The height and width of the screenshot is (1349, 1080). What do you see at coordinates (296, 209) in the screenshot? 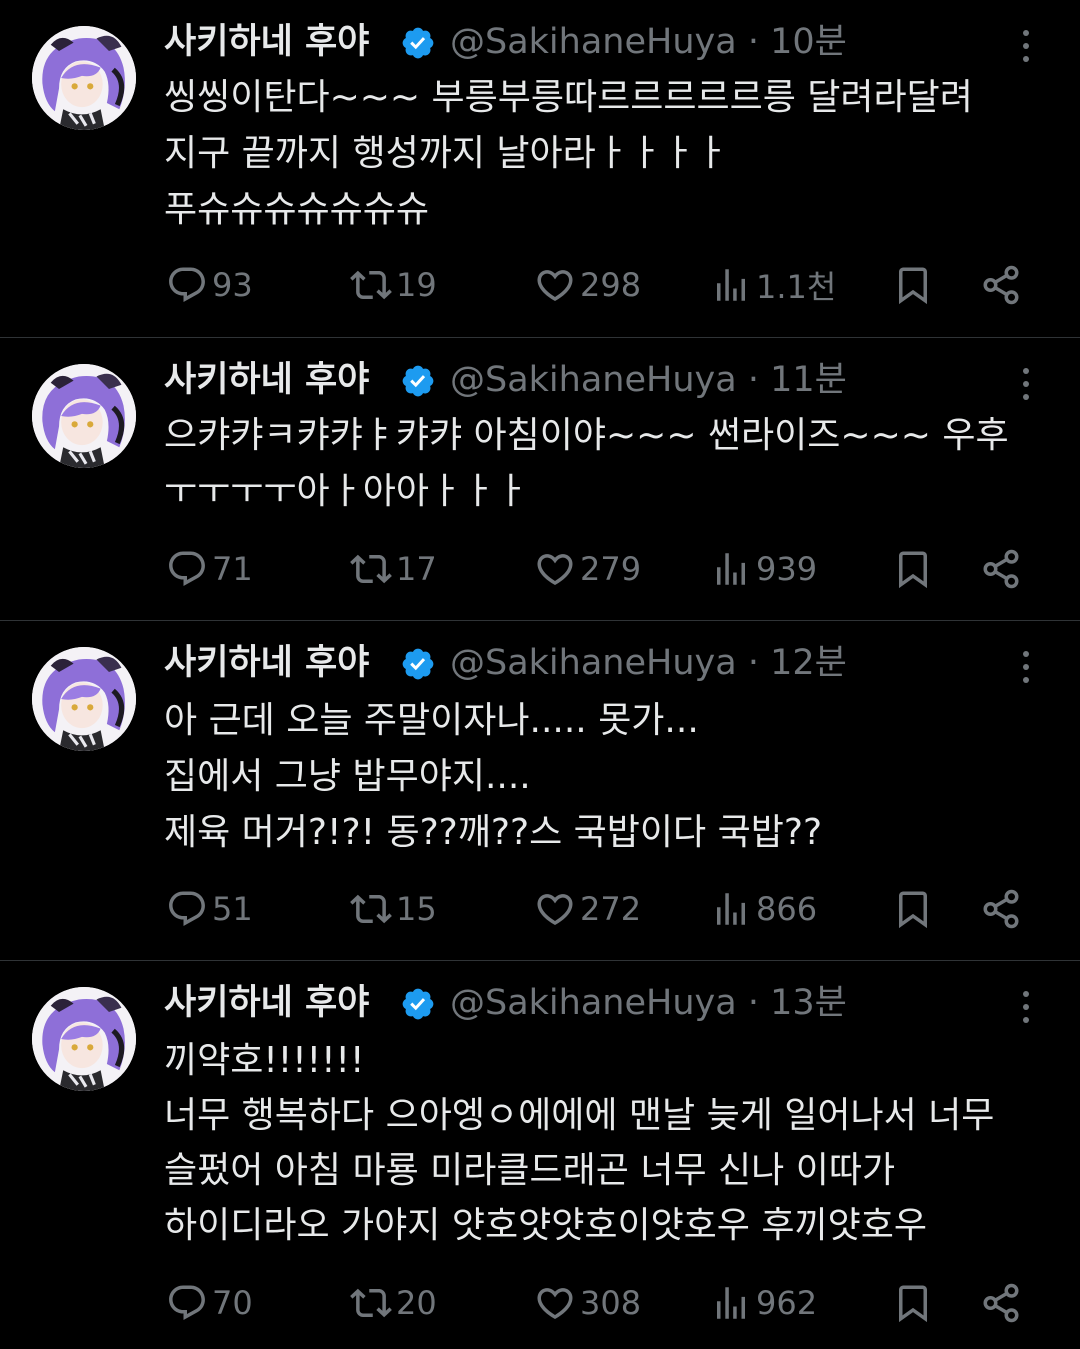
I see `tweet-text-line: 푸슈슈슈슈슈슈슈` at bounding box center [296, 209].